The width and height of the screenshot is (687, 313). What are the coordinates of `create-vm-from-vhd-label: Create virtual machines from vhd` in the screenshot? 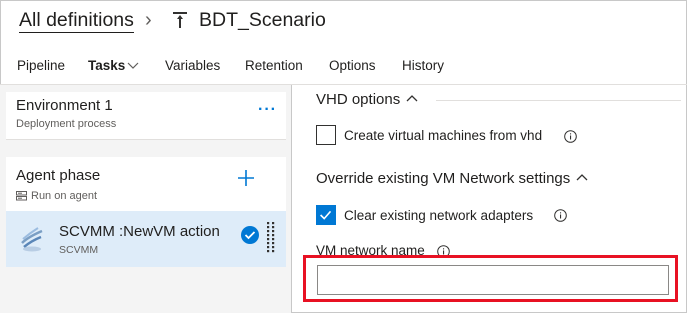 It's located at (443, 135).